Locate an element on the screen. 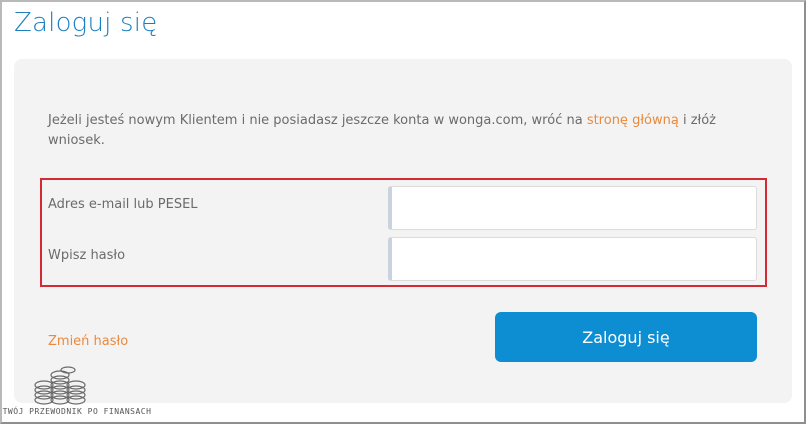 The height and width of the screenshot is (424, 806). email-field is located at coordinates (572, 208).